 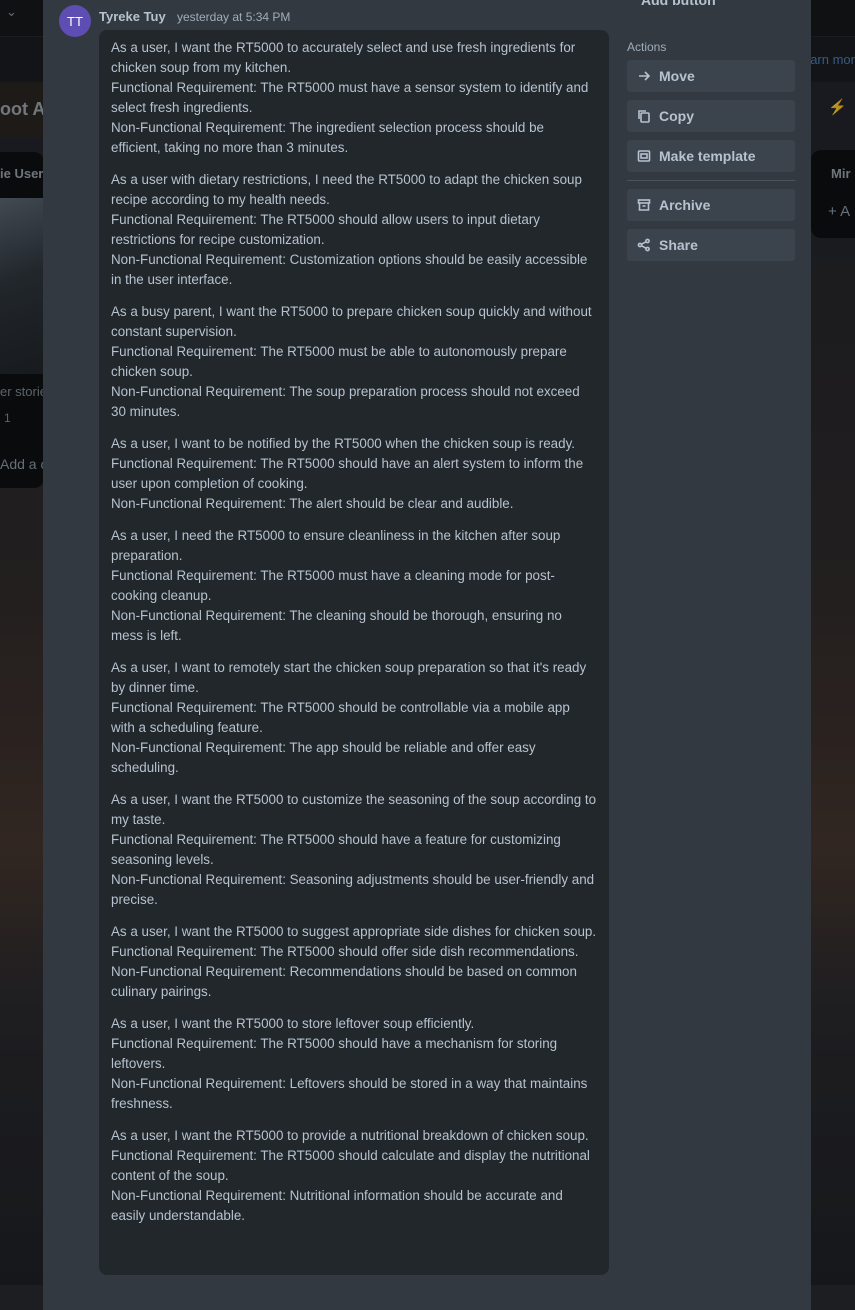 I want to click on copy-icon, so click(x=644, y=116).